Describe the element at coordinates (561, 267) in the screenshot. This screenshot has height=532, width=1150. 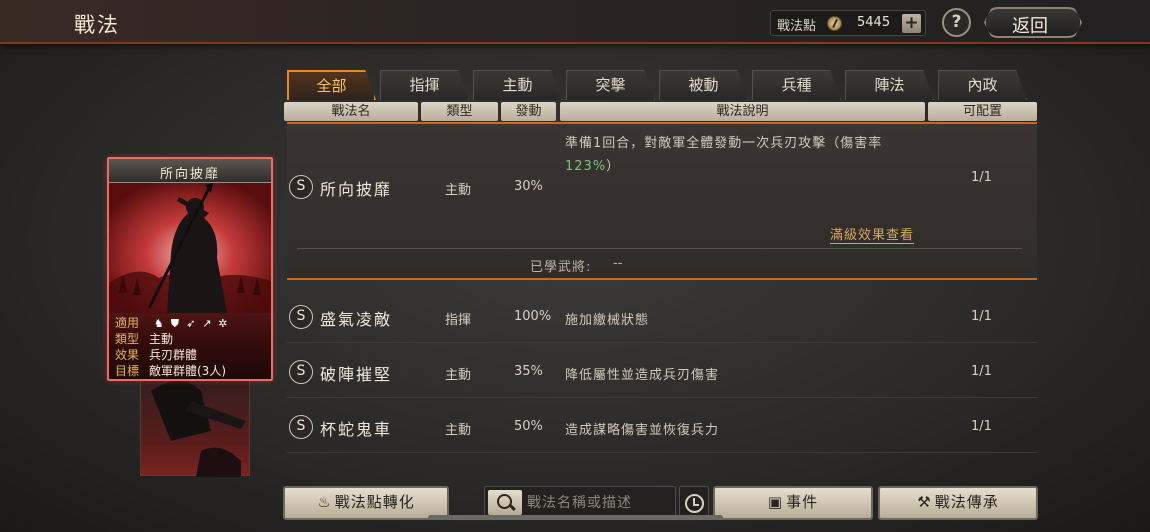
I see `learned-generals-label: 已學武將:` at that location.